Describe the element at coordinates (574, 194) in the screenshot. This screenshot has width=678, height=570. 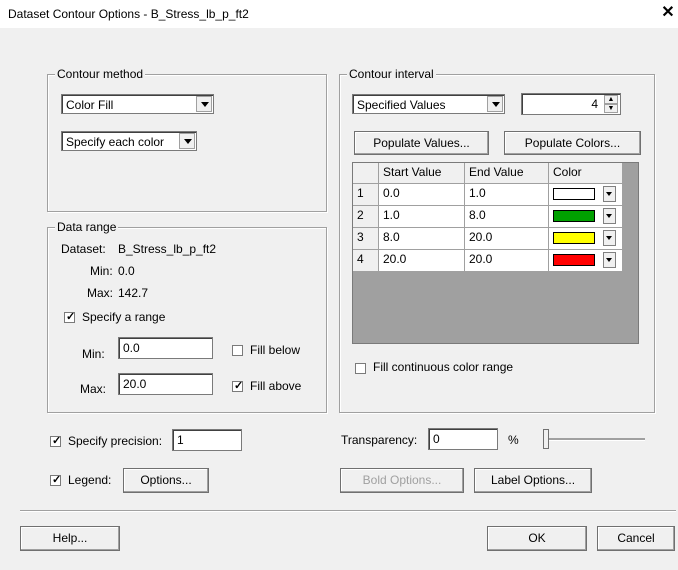
I see `color-swatch-white` at that location.